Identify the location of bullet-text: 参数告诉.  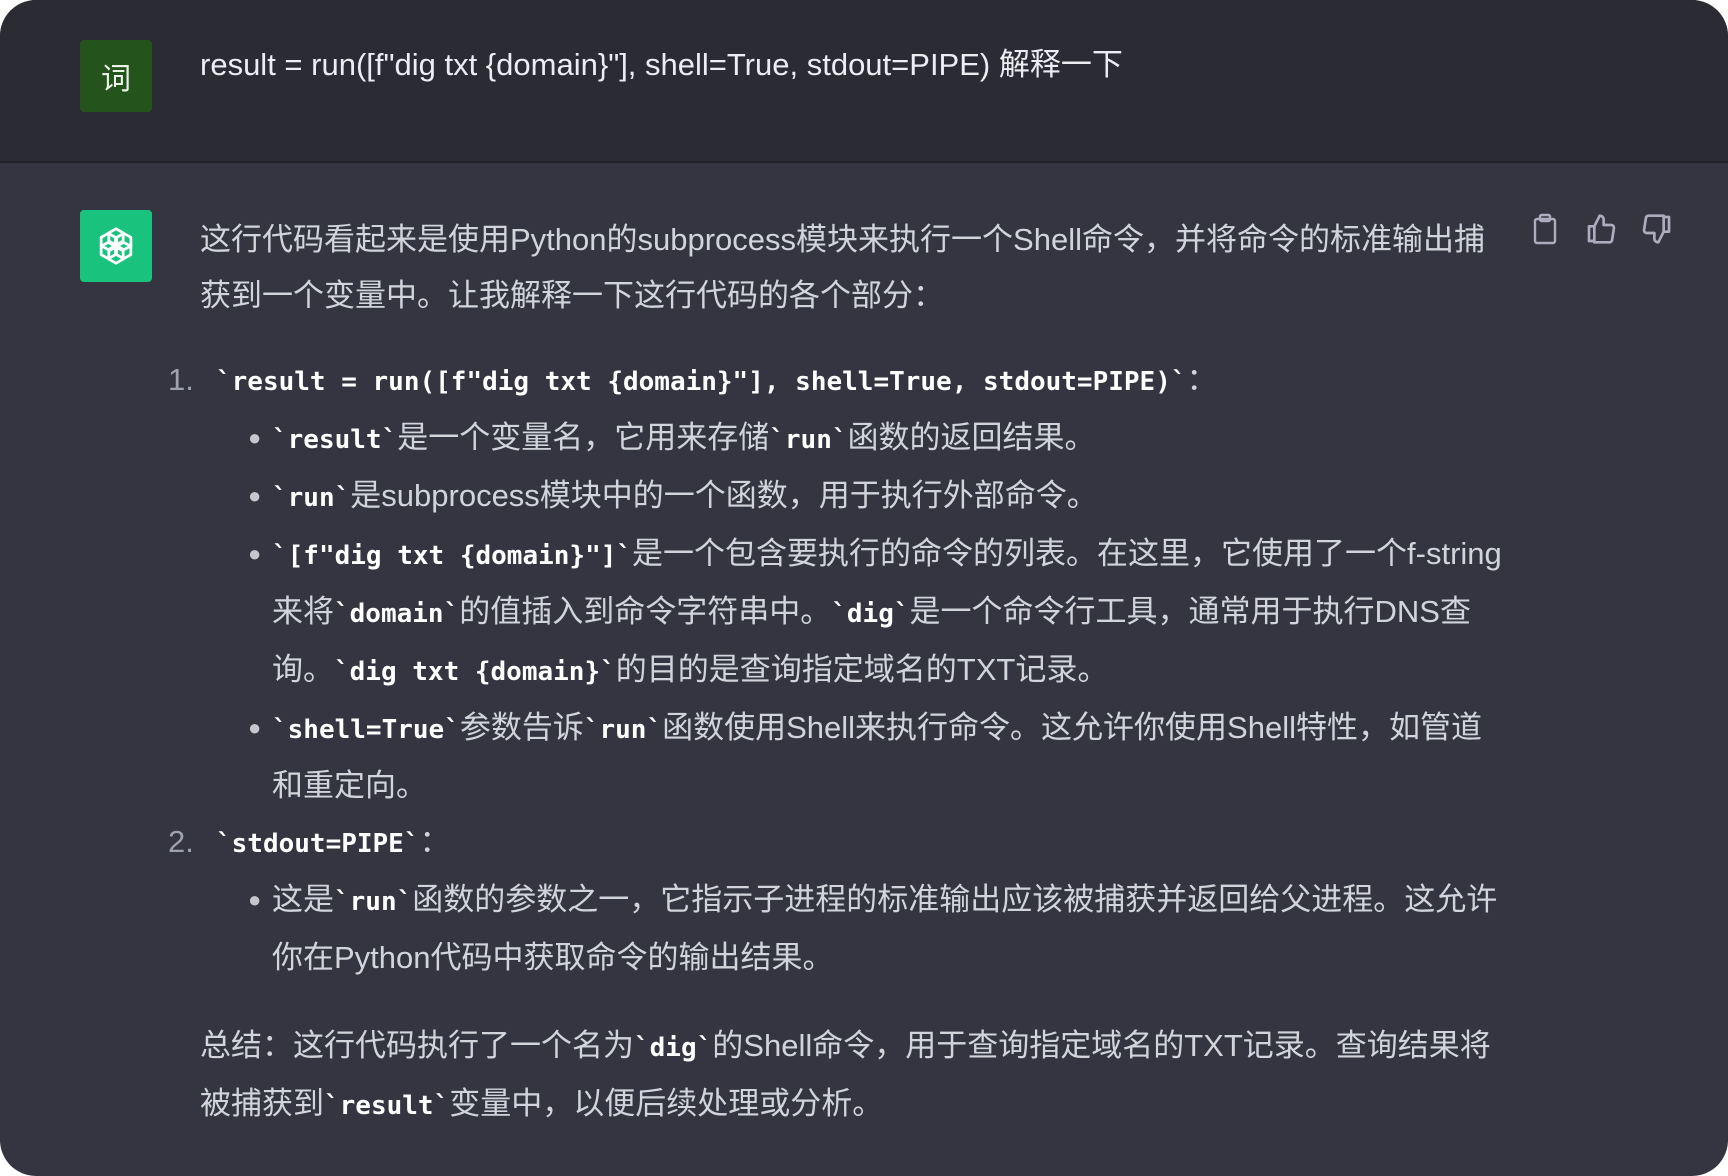
(521, 727).